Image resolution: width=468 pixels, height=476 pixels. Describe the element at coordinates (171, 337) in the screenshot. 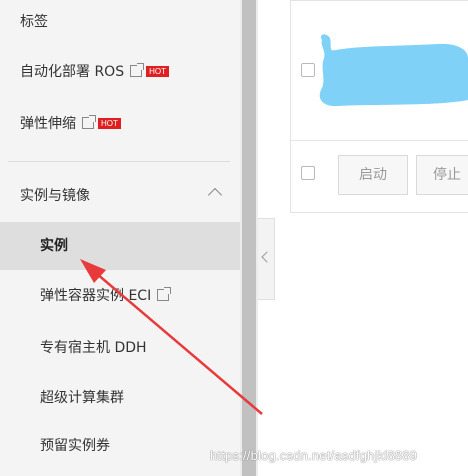

I see `annotation-arrow` at that location.